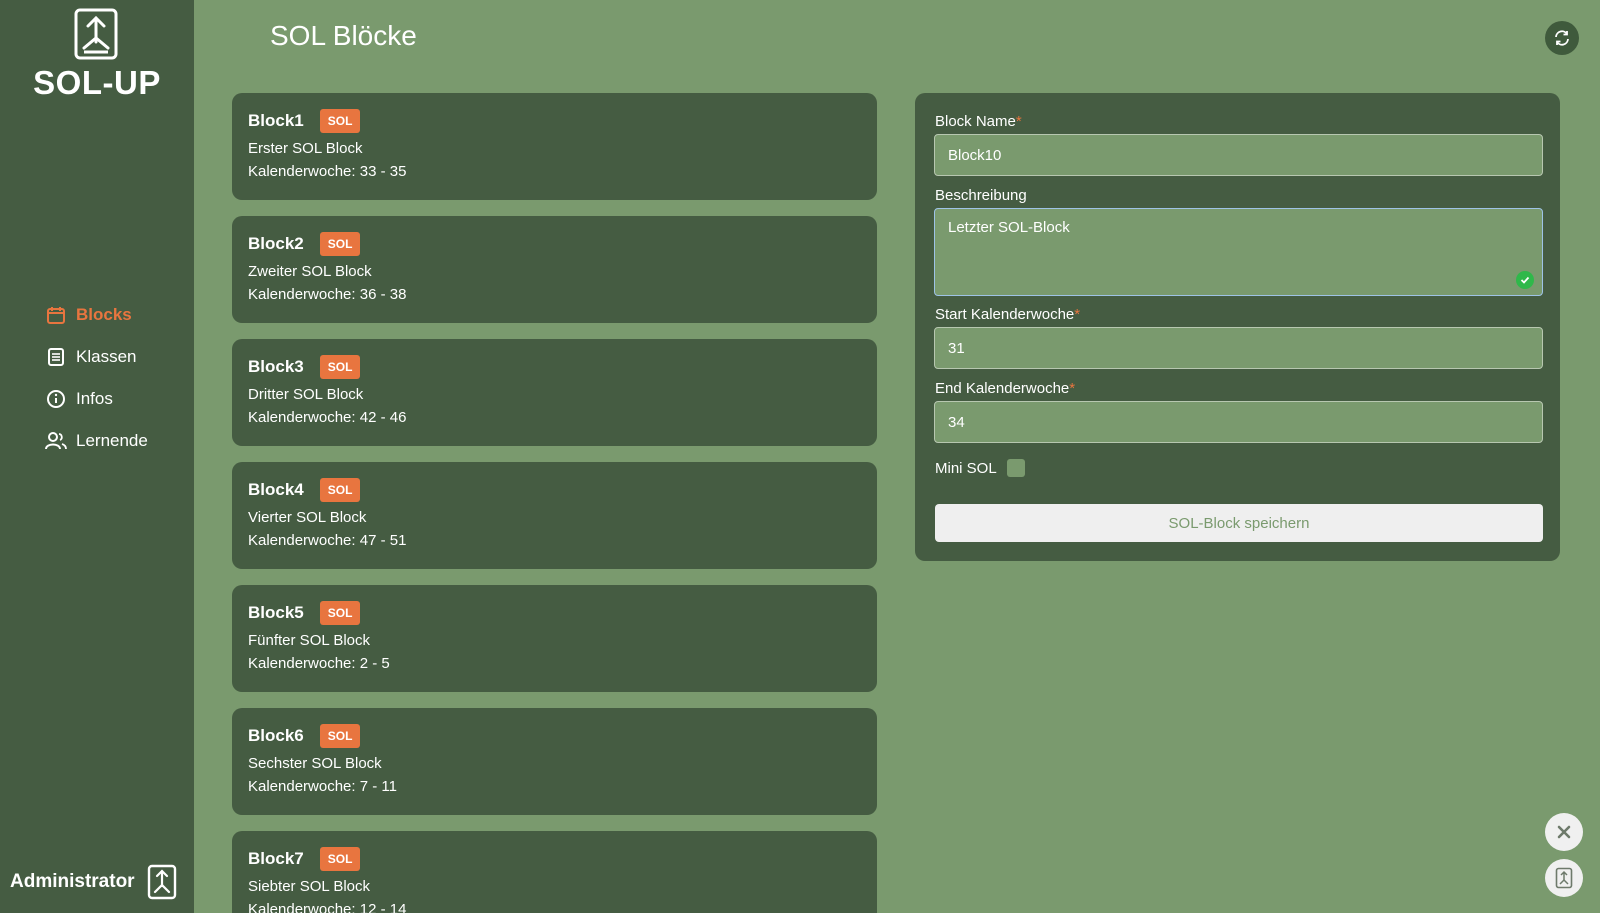  I want to click on close-icon, so click(1564, 832).